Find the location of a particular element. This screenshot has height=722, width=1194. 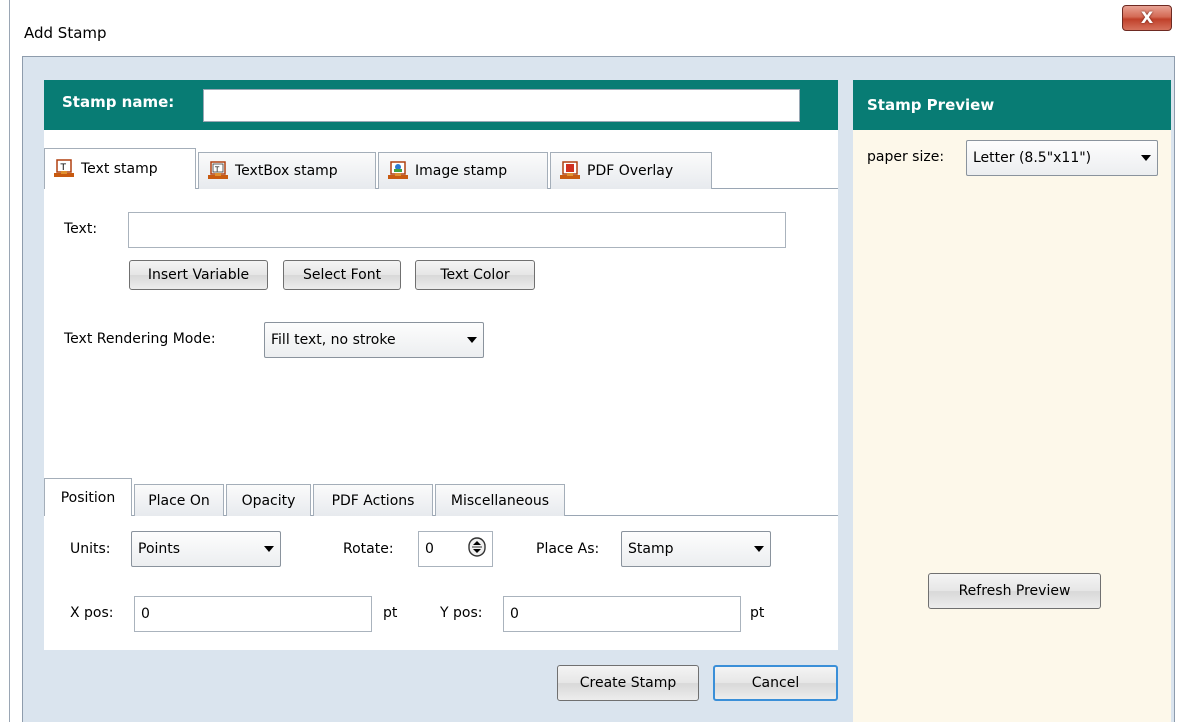

tab-label: TextBox stamp is located at coordinates (286, 171).